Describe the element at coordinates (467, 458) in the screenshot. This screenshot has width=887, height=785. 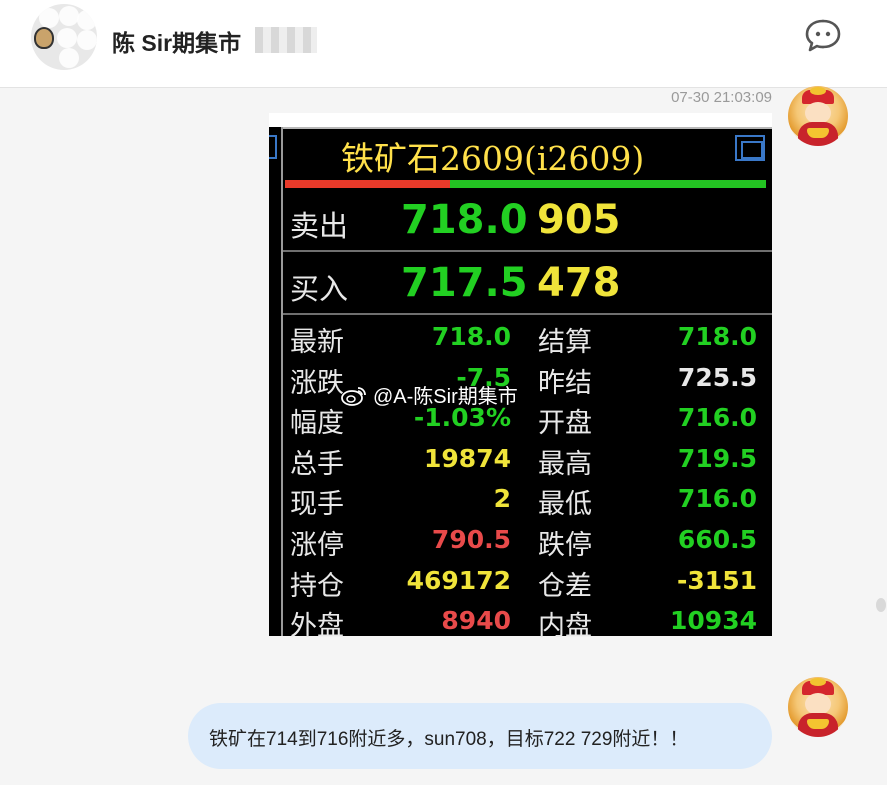
I see `quote-field-value: 19874` at that location.